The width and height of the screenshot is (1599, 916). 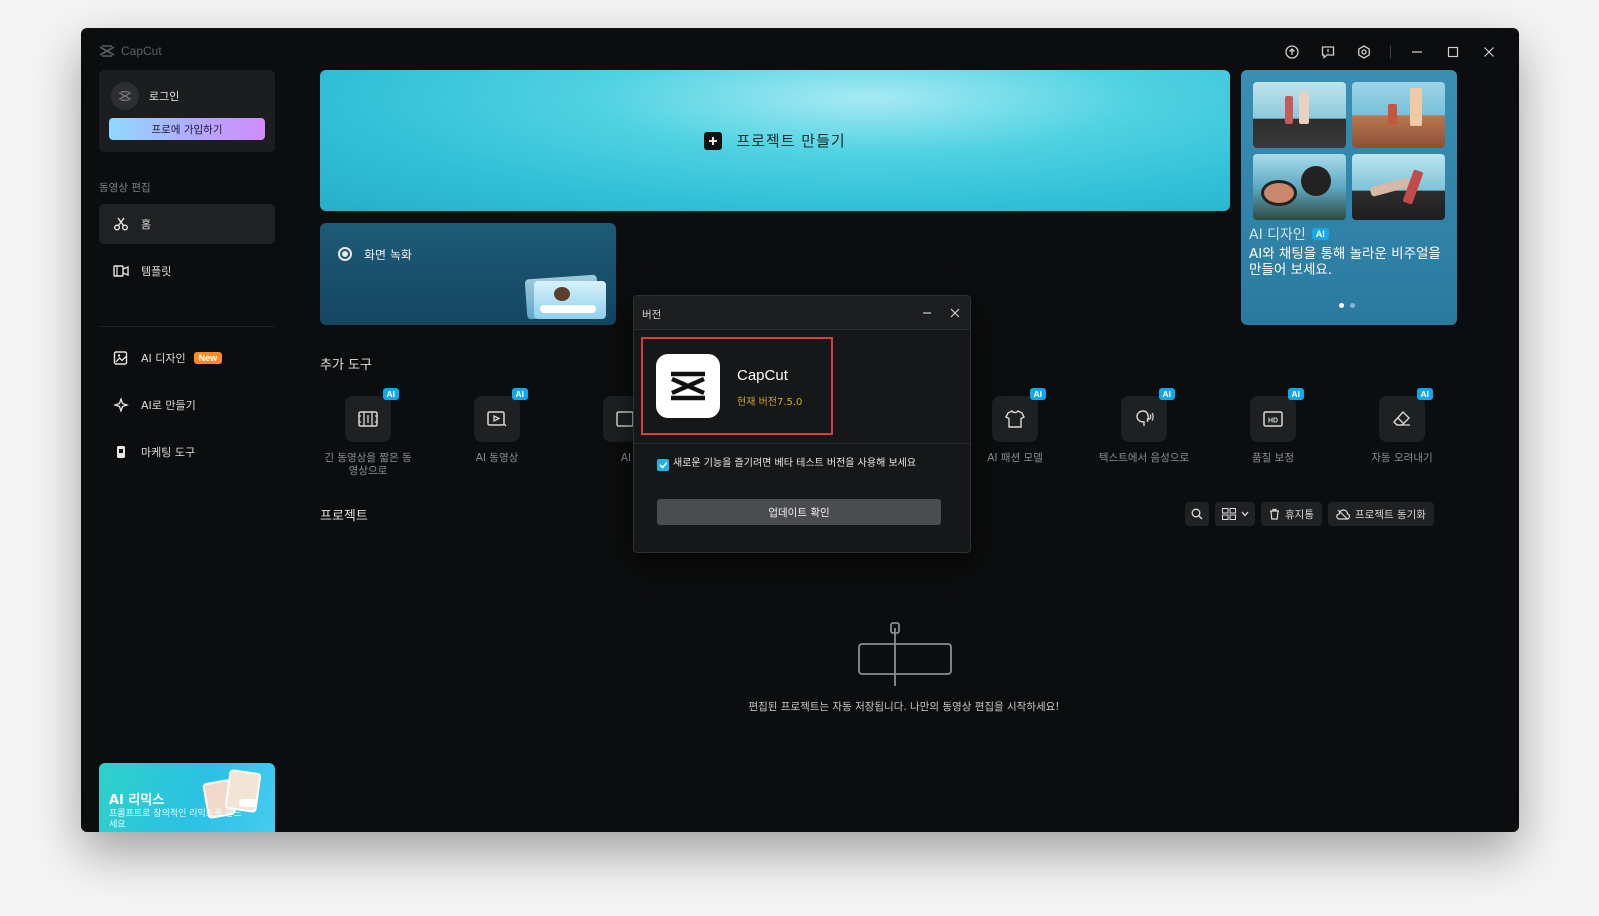 What do you see at coordinates (1228, 514) in the screenshot?
I see `grid-view-icon` at bounding box center [1228, 514].